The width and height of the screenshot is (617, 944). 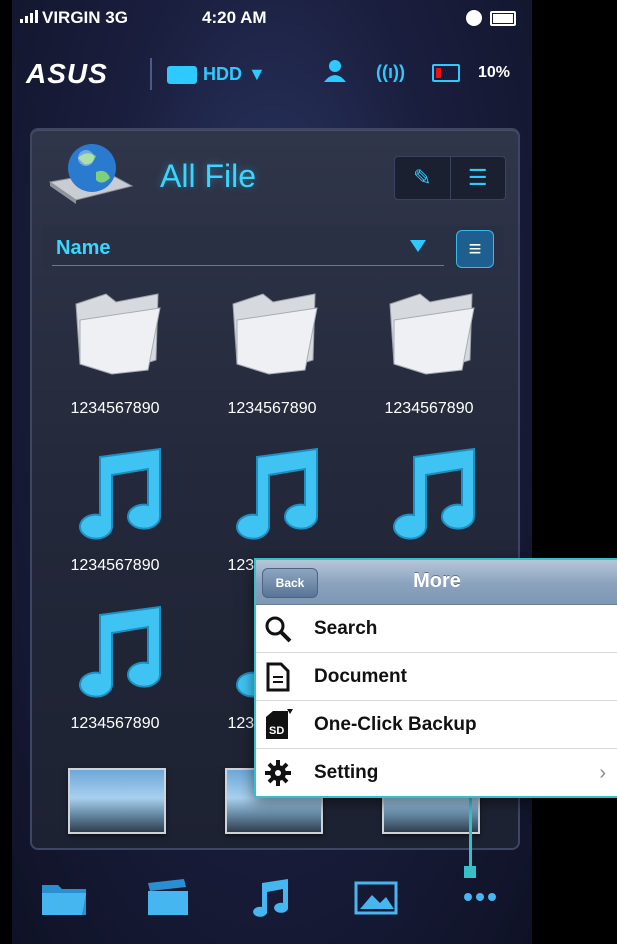 What do you see at coordinates (390, 72) in the screenshot?
I see `wireless-icon: ((ı))` at bounding box center [390, 72].